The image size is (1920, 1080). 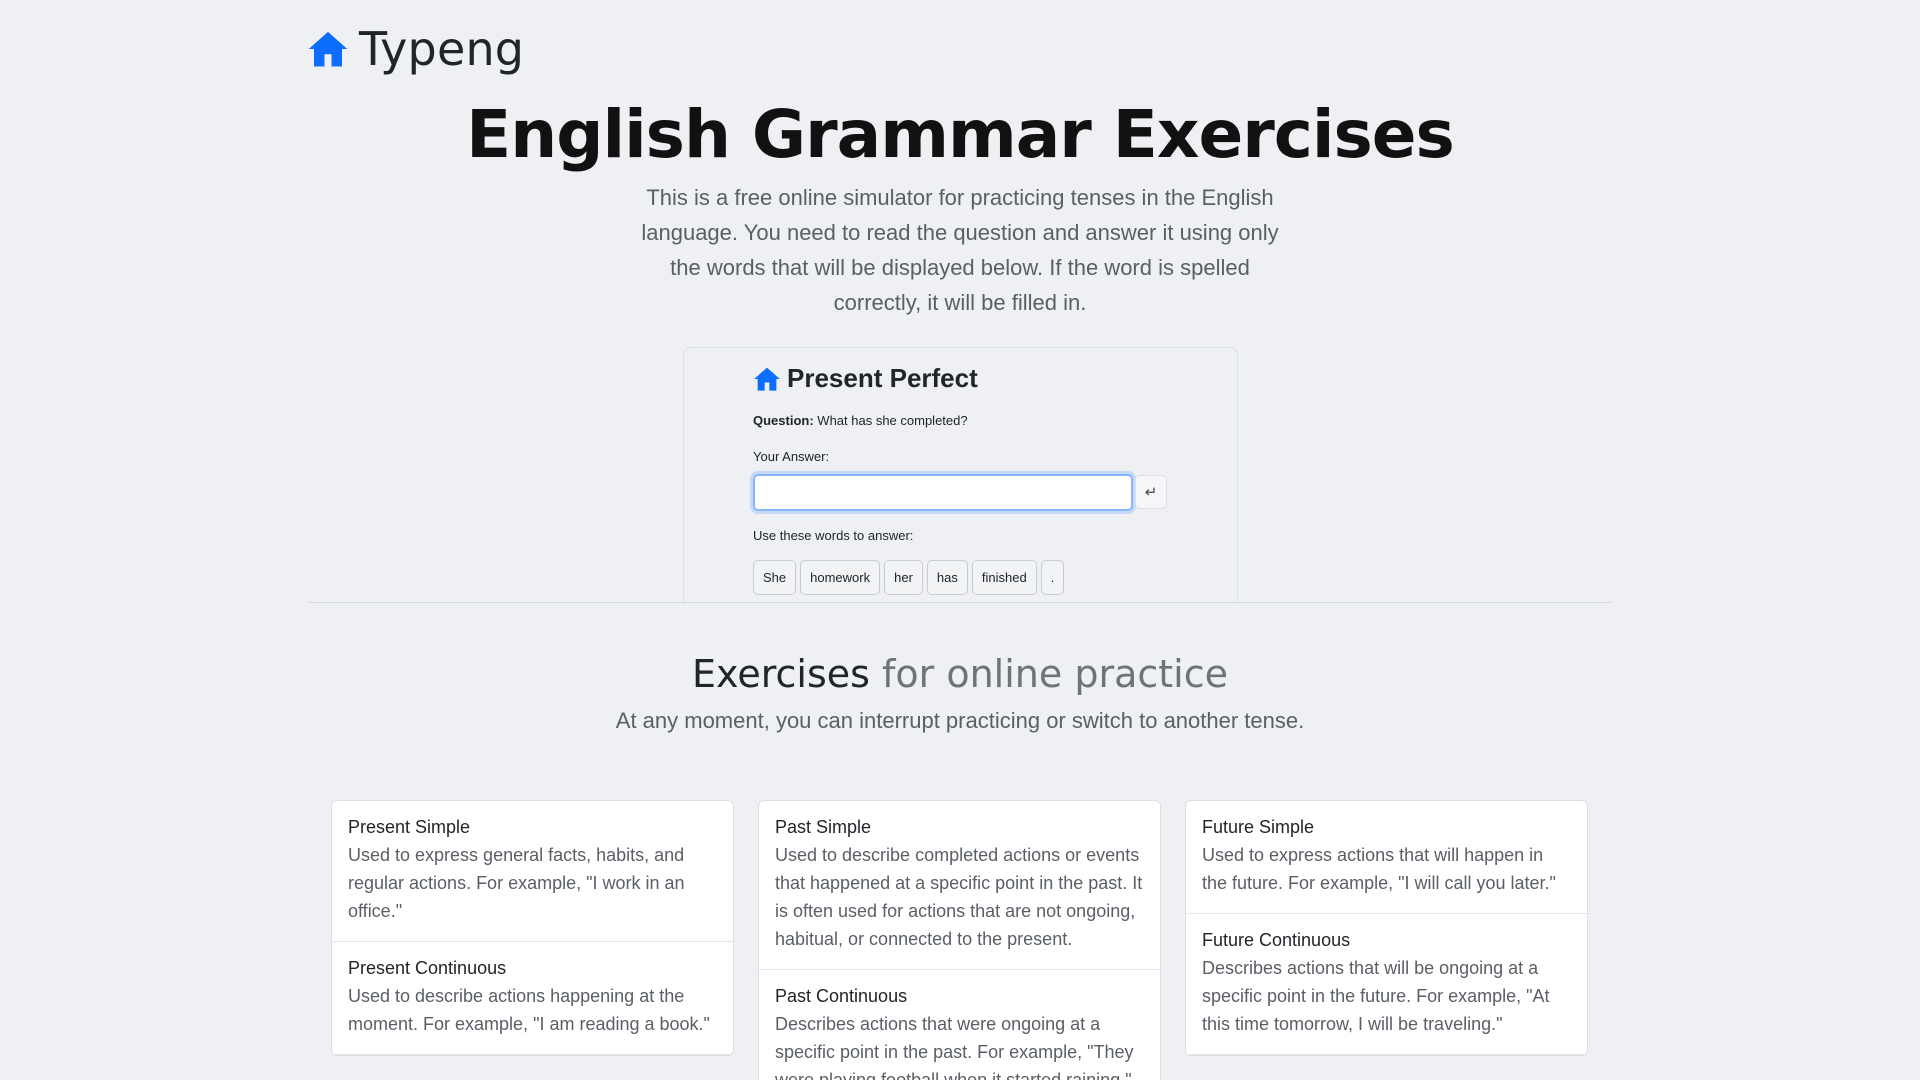 I want to click on words-label: Use these words to answer:, so click(x=833, y=535).